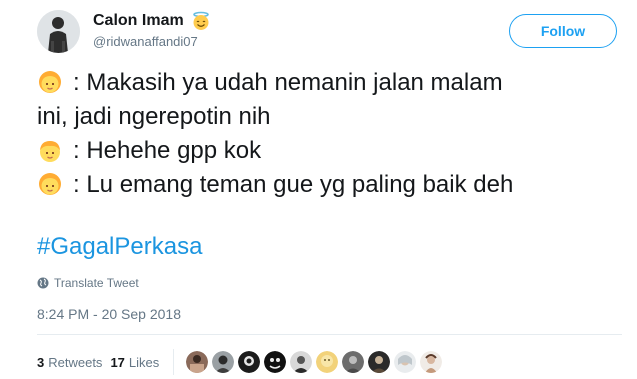 The height and width of the screenshot is (379, 637). What do you see at coordinates (154, 116) in the screenshot?
I see `tweet-line-text: ini, jadi ngerepotin nih` at bounding box center [154, 116].